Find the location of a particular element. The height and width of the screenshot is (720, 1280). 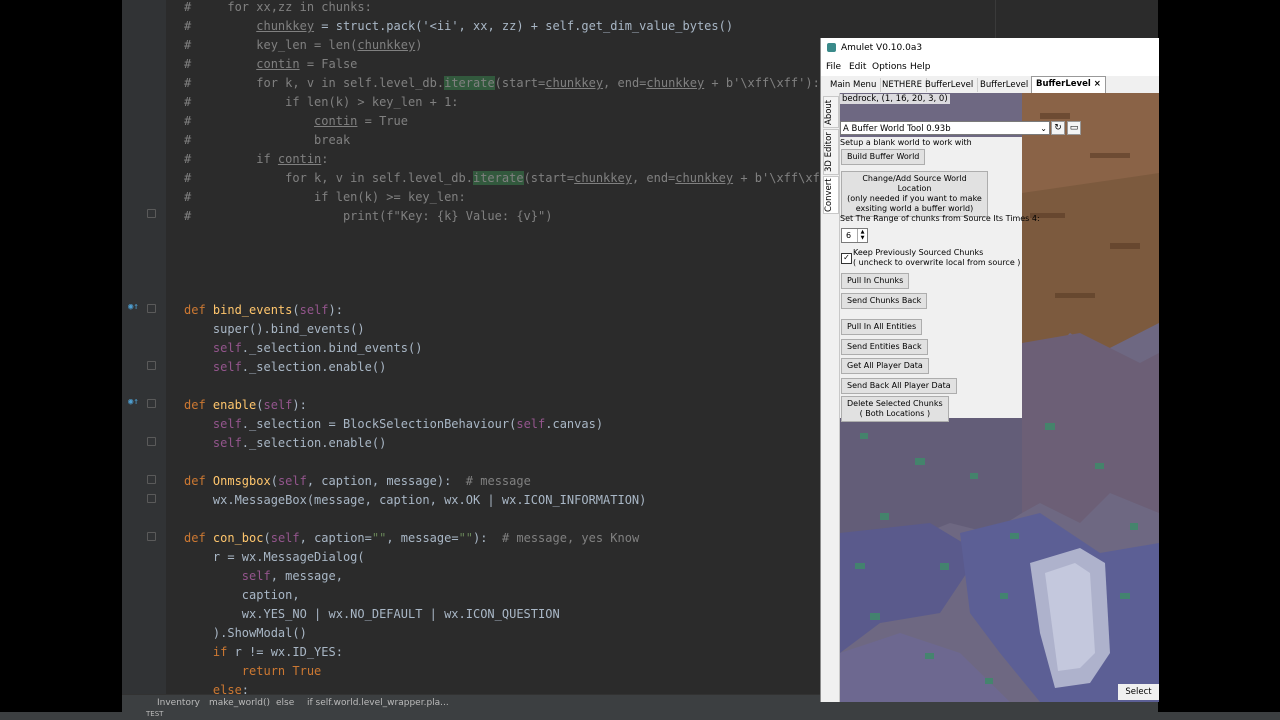

send-entities-back-button: Send Entities Back is located at coordinates (884, 347).